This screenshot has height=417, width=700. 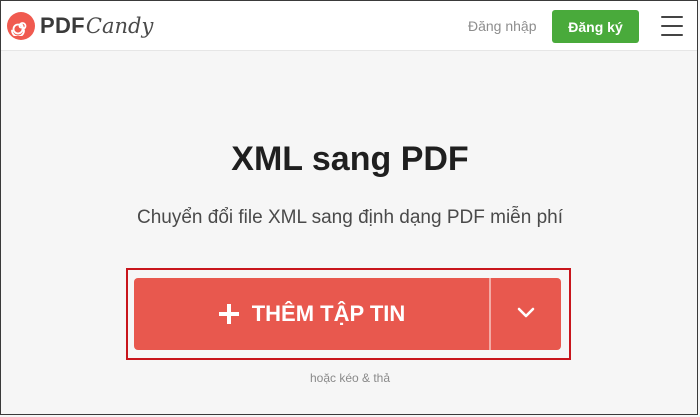 I want to click on page-title: XML sang PDF, so click(x=350, y=159).